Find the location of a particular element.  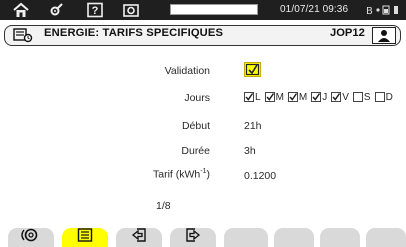

memory-progress-bar is located at coordinates (214, 9).